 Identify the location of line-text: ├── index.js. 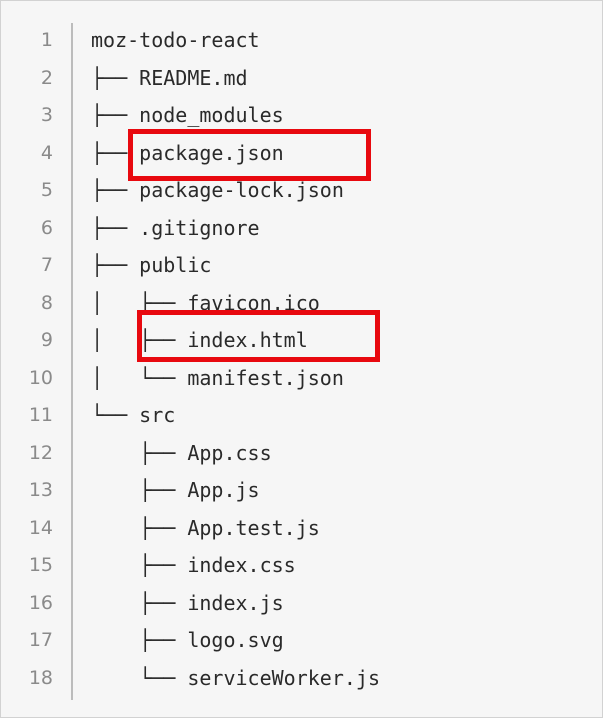
(187, 602).